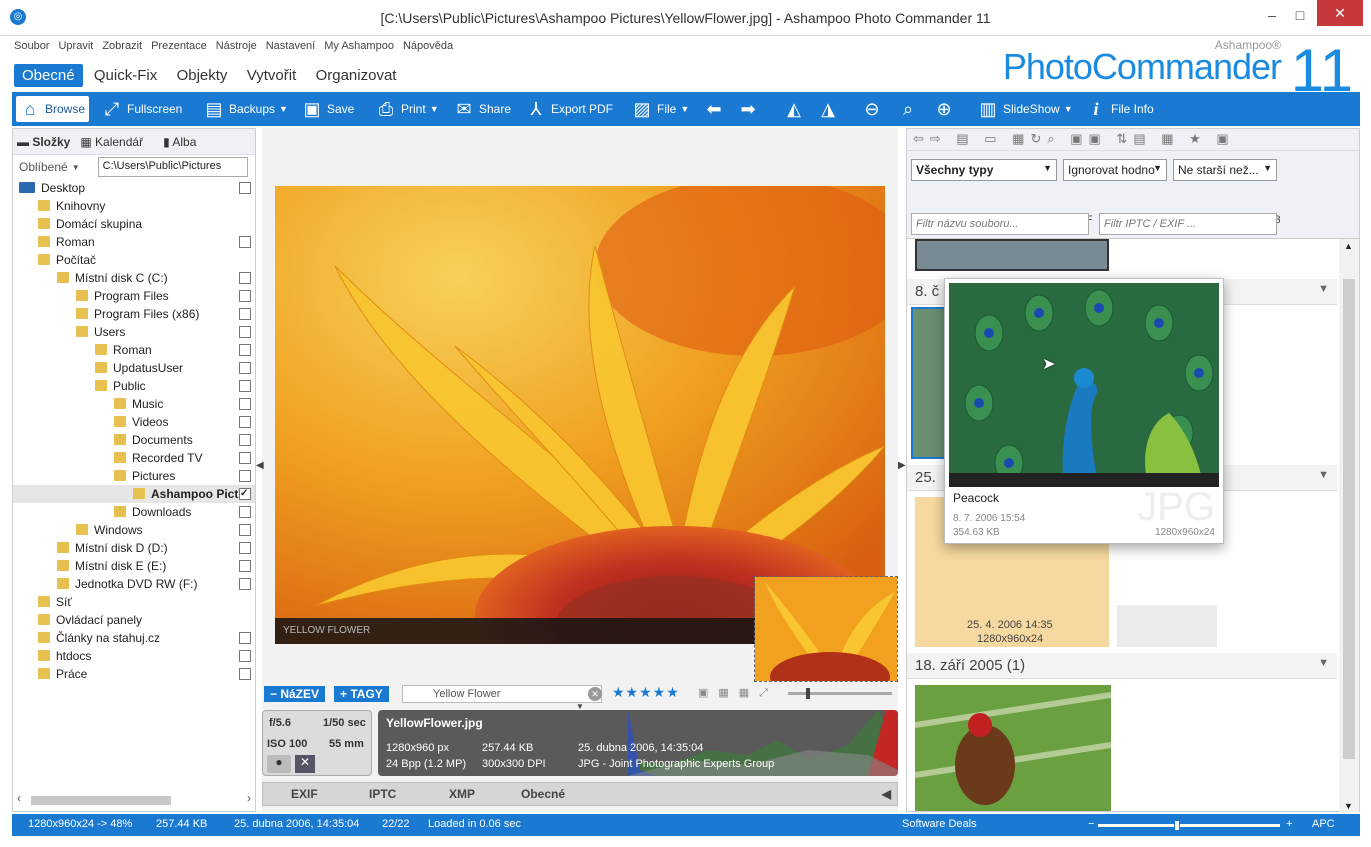 This screenshot has height=847, width=1371. I want to click on software-deals-link: Software Deals, so click(939, 824).